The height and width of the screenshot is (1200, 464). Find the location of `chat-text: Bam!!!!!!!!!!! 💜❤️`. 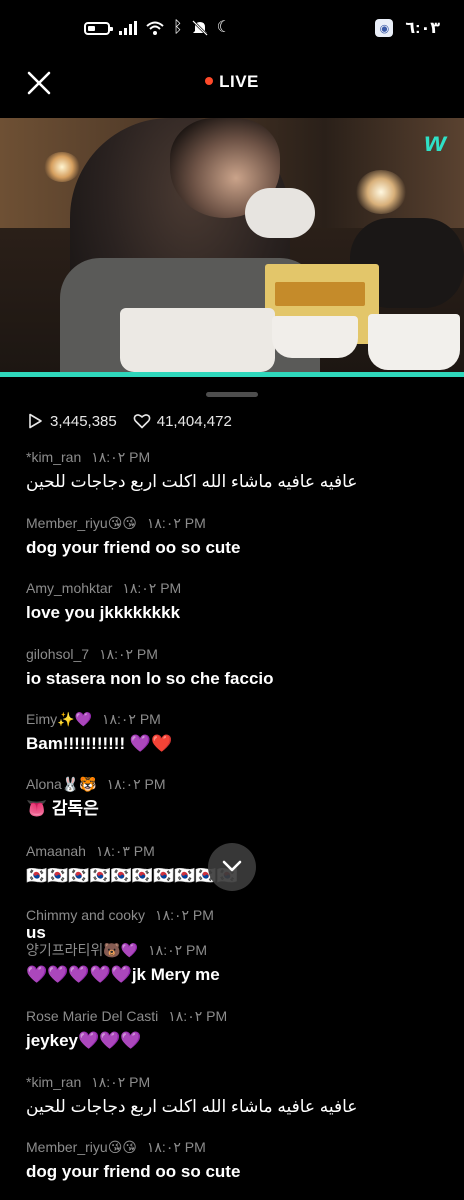

chat-text: Bam!!!!!!!!!!! 💜❤️ is located at coordinates (99, 743).